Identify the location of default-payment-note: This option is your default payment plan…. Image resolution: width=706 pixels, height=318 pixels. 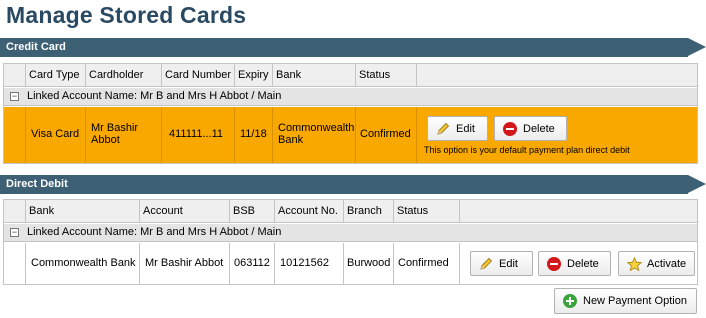
(527, 150).